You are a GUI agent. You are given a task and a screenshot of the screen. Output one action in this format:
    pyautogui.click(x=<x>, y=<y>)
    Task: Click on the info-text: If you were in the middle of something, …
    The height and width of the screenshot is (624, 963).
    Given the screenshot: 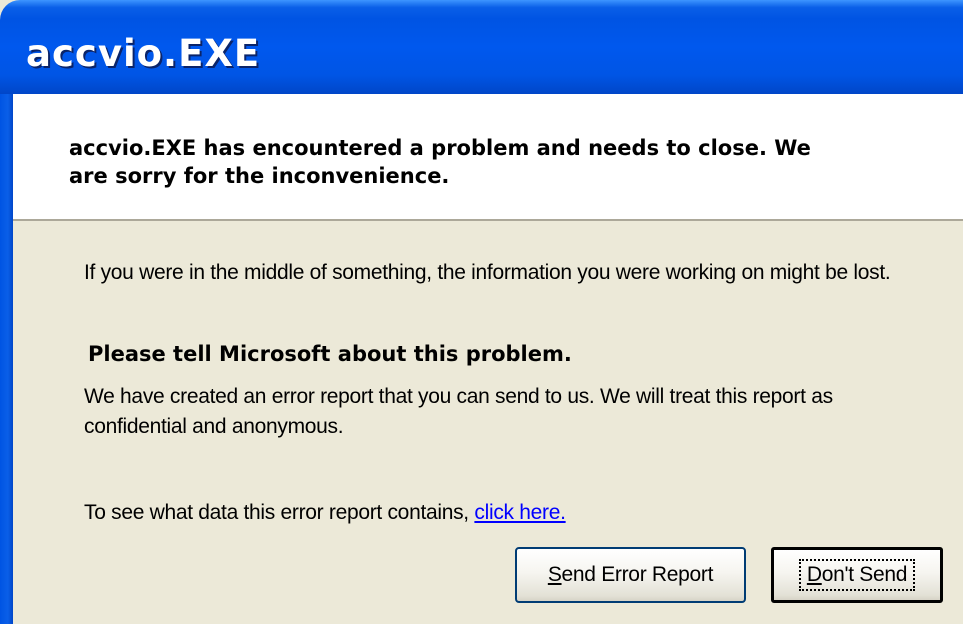 What is the action you would take?
    pyautogui.click(x=487, y=272)
    